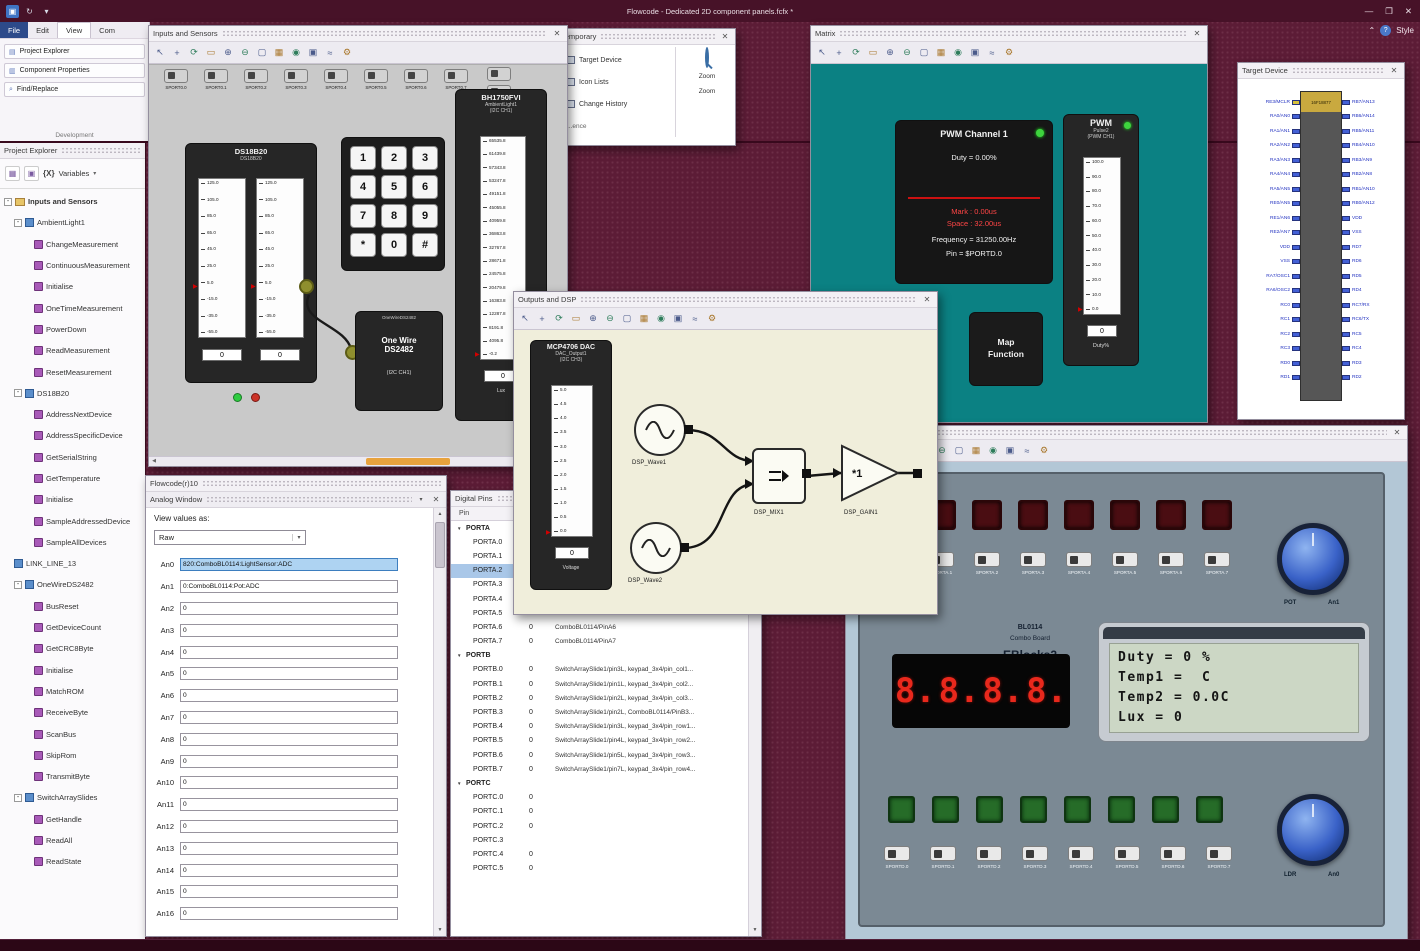 This screenshot has width=1420, height=951. I want to click on chip-pin: RA4/AN4, so click(1270, 175).